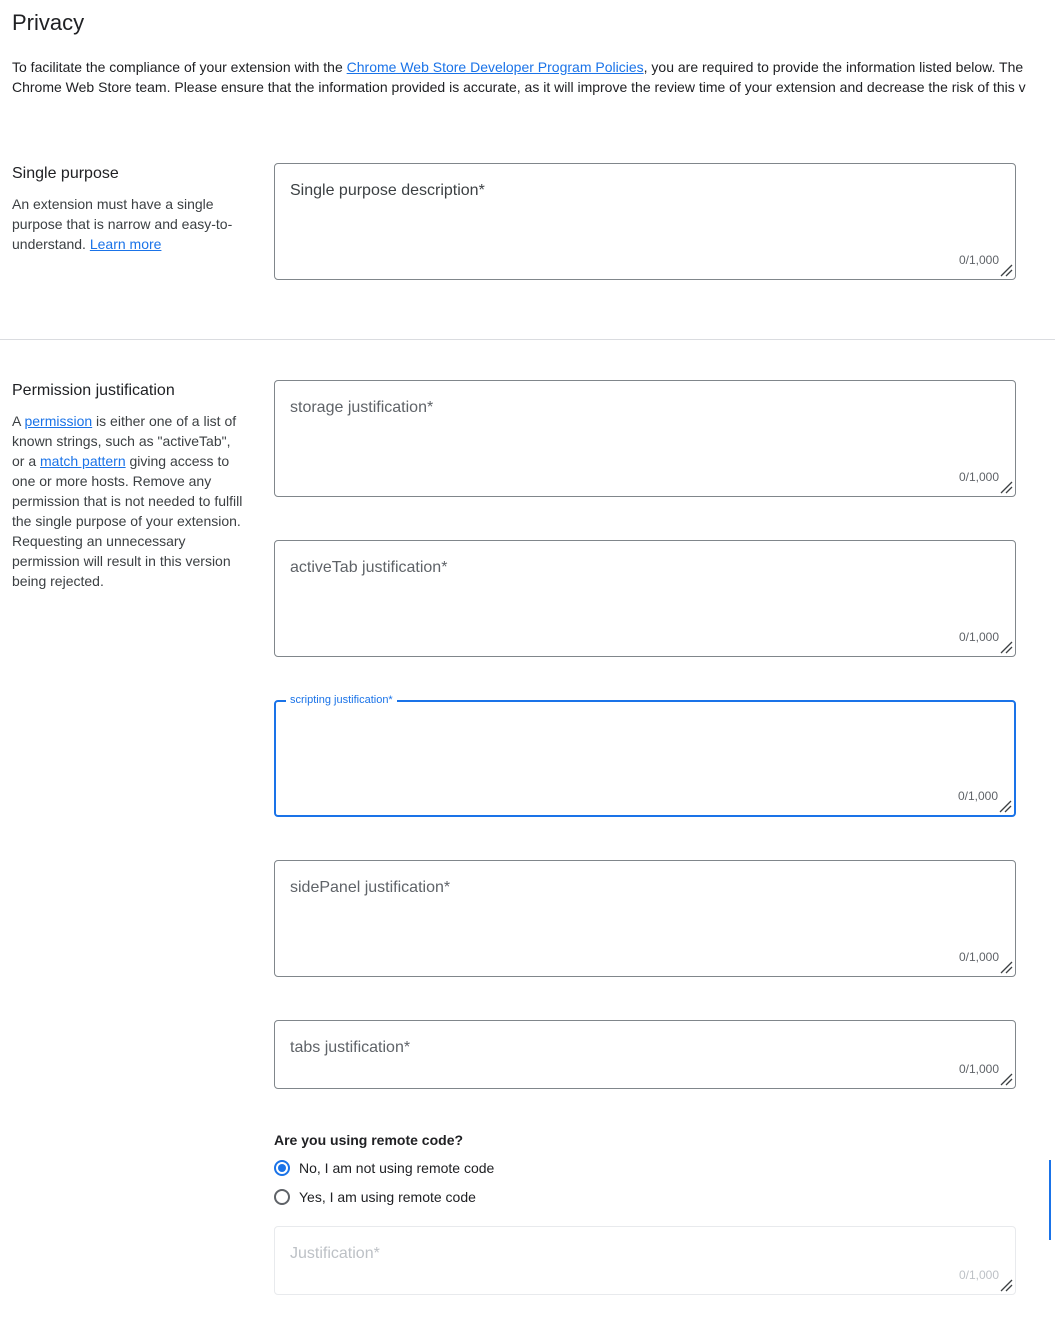  Describe the element at coordinates (645, 918) in the screenshot. I see `sidepanel-justification-field: sidePanel justification* 0/1,000` at that location.